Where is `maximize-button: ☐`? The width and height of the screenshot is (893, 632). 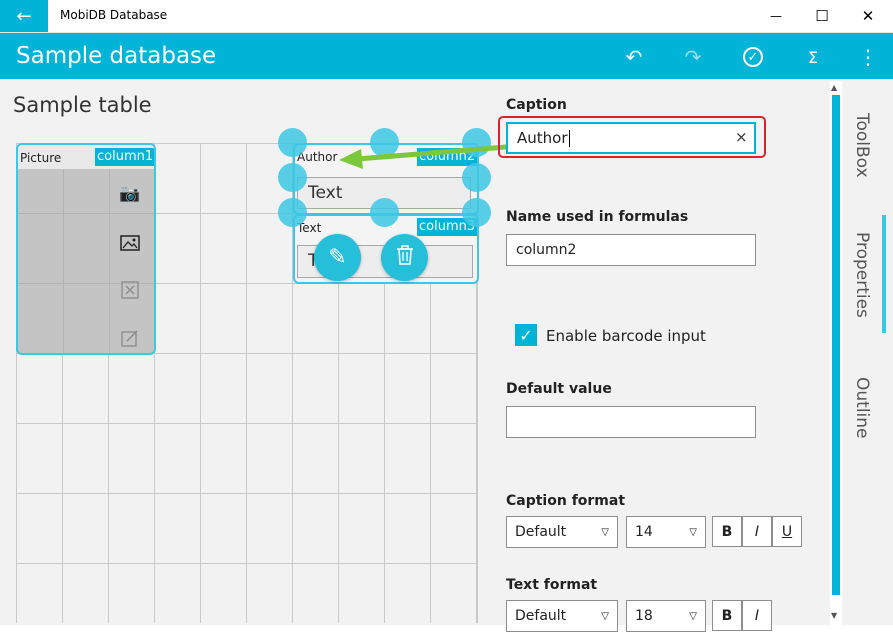
maximize-button: ☐ is located at coordinates (822, 16).